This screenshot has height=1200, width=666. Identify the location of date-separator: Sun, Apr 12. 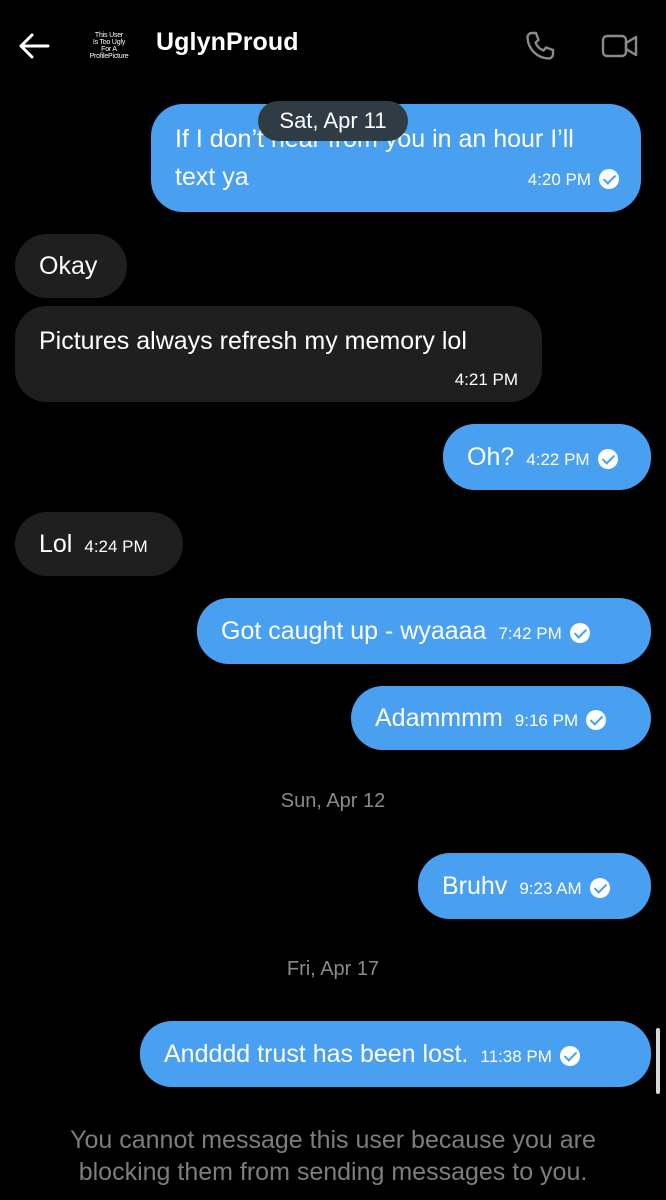
(333, 801).